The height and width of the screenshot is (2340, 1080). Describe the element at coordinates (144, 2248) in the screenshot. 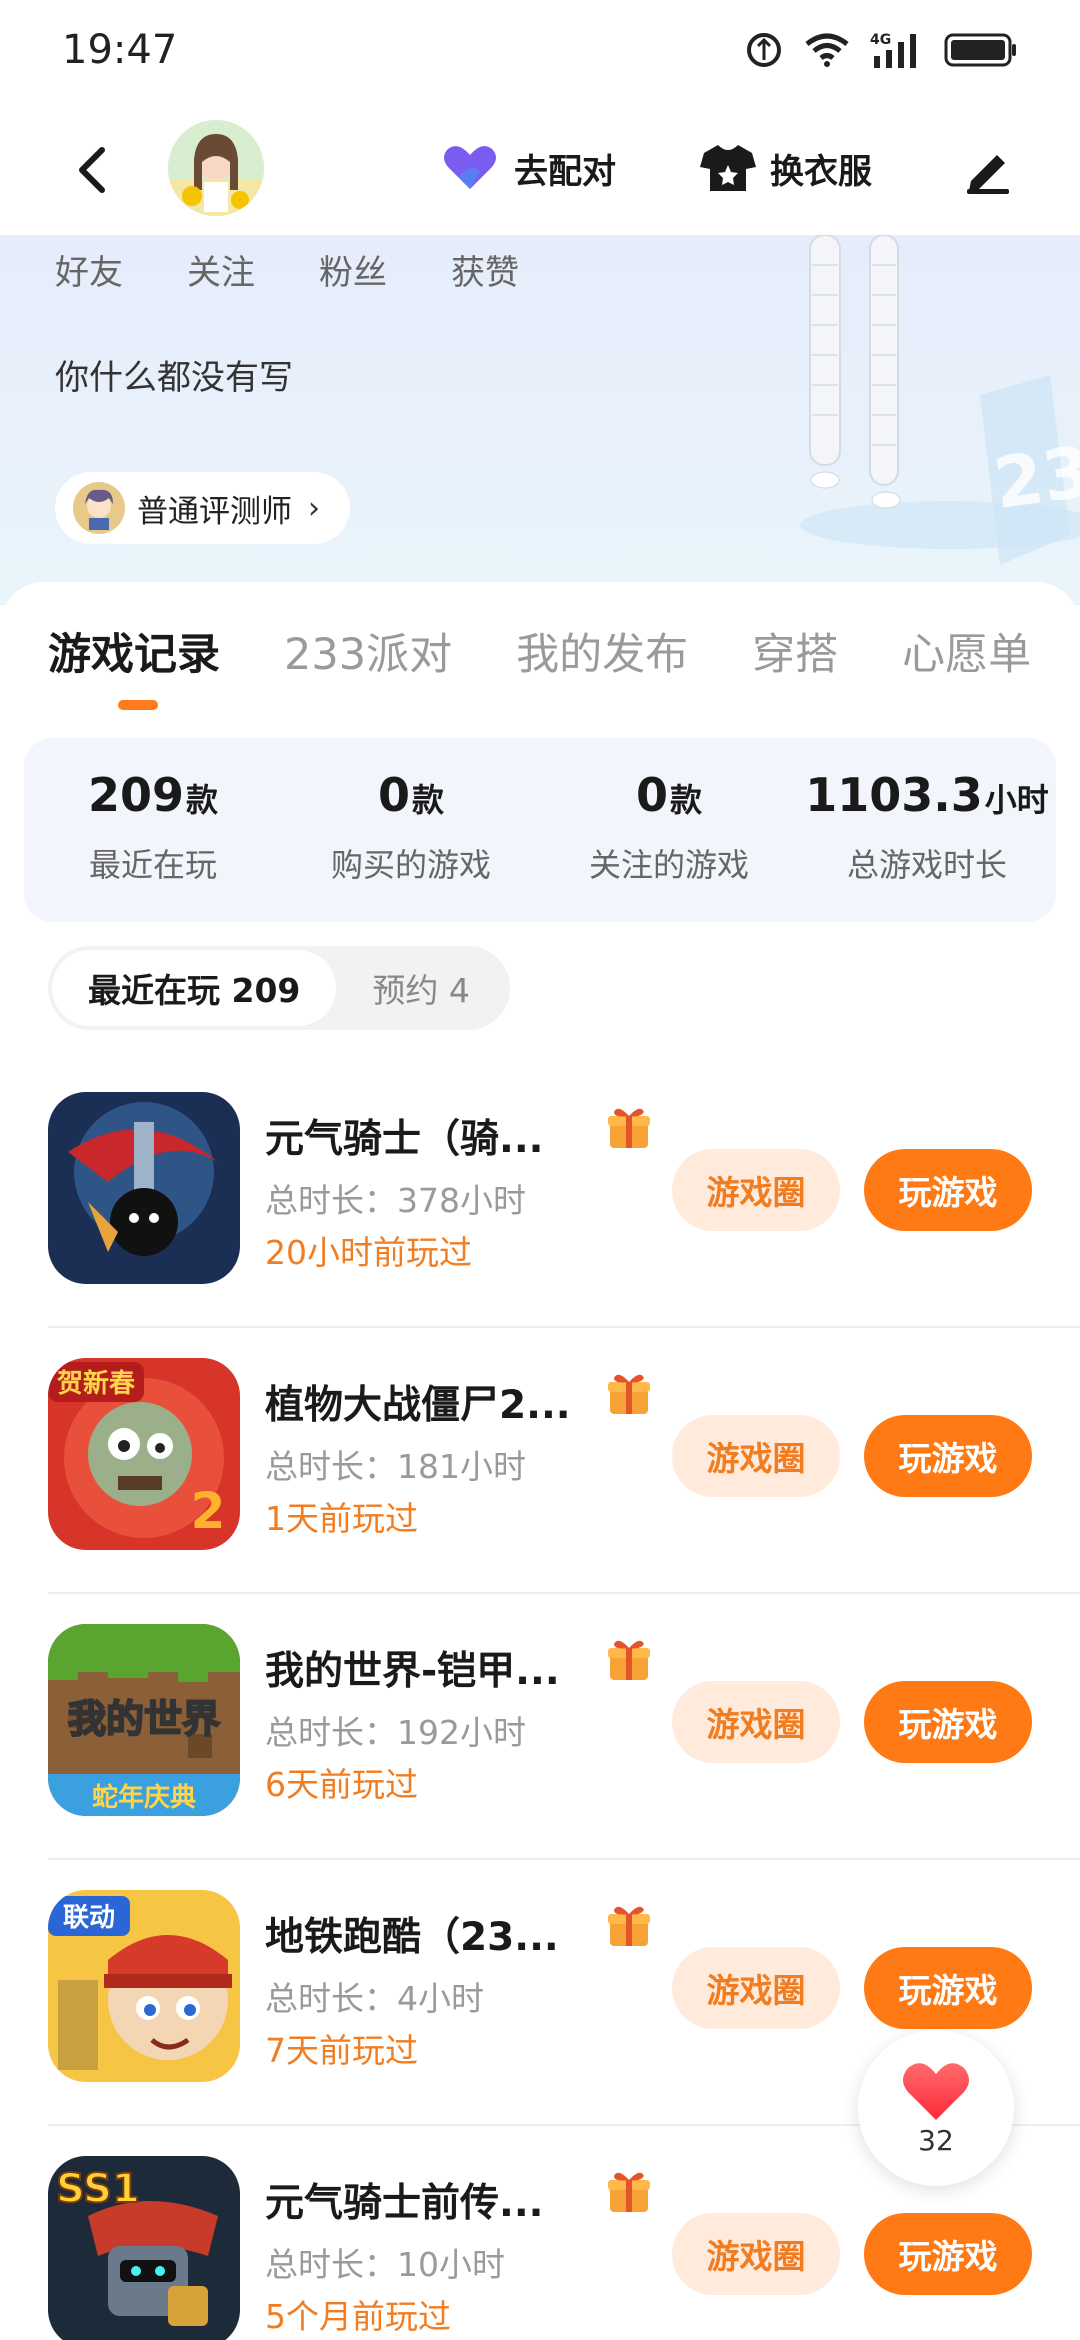

I see `soul-knight-prequel-icon: SS1` at that location.